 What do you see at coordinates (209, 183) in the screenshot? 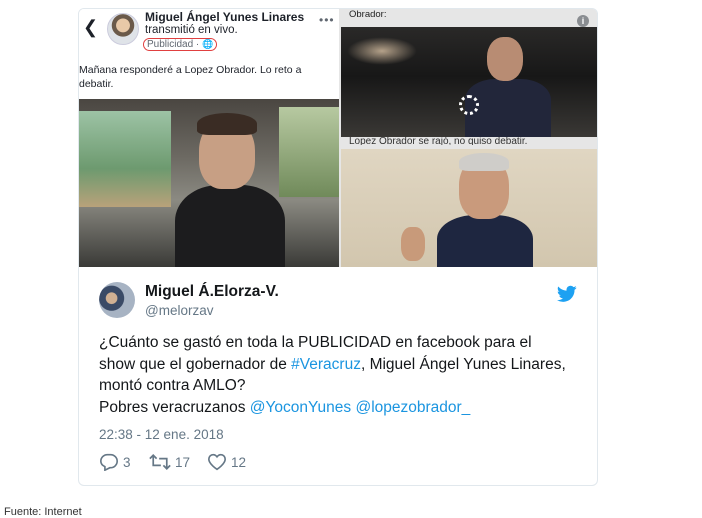
I see `car-video-frame` at bounding box center [209, 183].